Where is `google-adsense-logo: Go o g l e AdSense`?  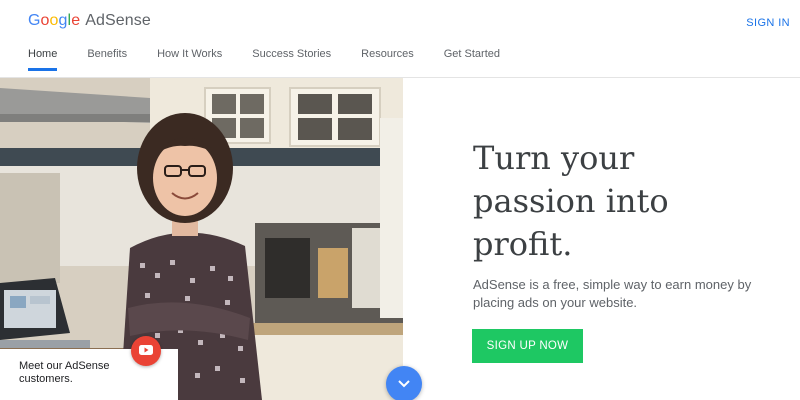 google-adsense-logo: Go o g l e AdSense is located at coordinates (89, 21).